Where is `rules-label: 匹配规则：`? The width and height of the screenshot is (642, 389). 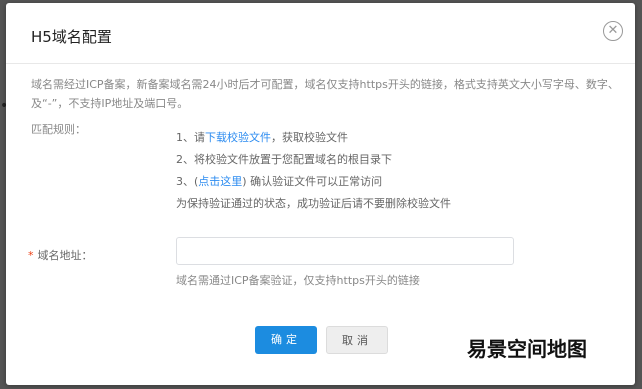
rules-label: 匹配规则： is located at coordinates (58, 129).